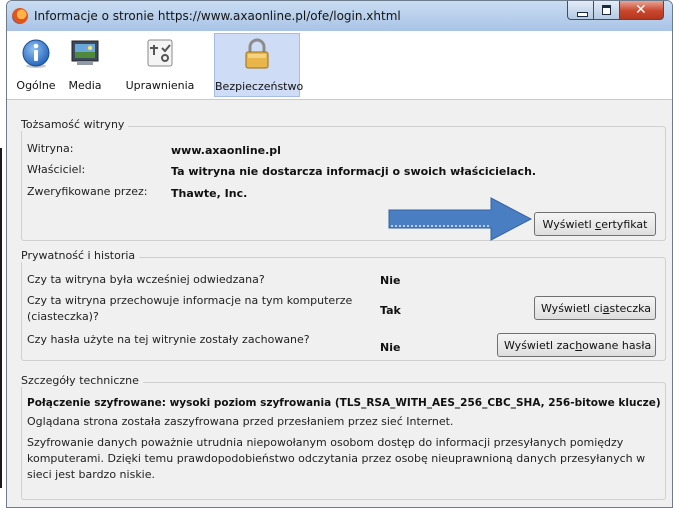 This screenshot has height=508, width=673. I want to click on window-edge-line, so click(1, 318).